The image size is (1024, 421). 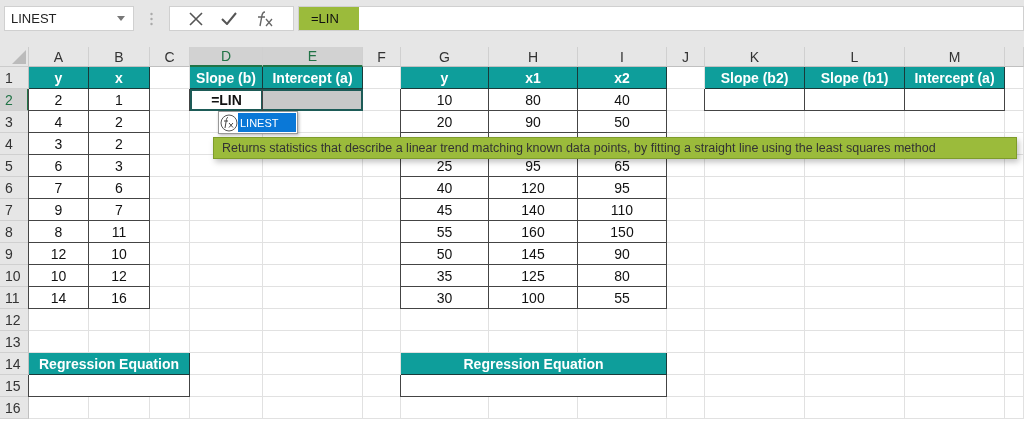 I want to click on table-cell: 160, so click(x=533, y=232).